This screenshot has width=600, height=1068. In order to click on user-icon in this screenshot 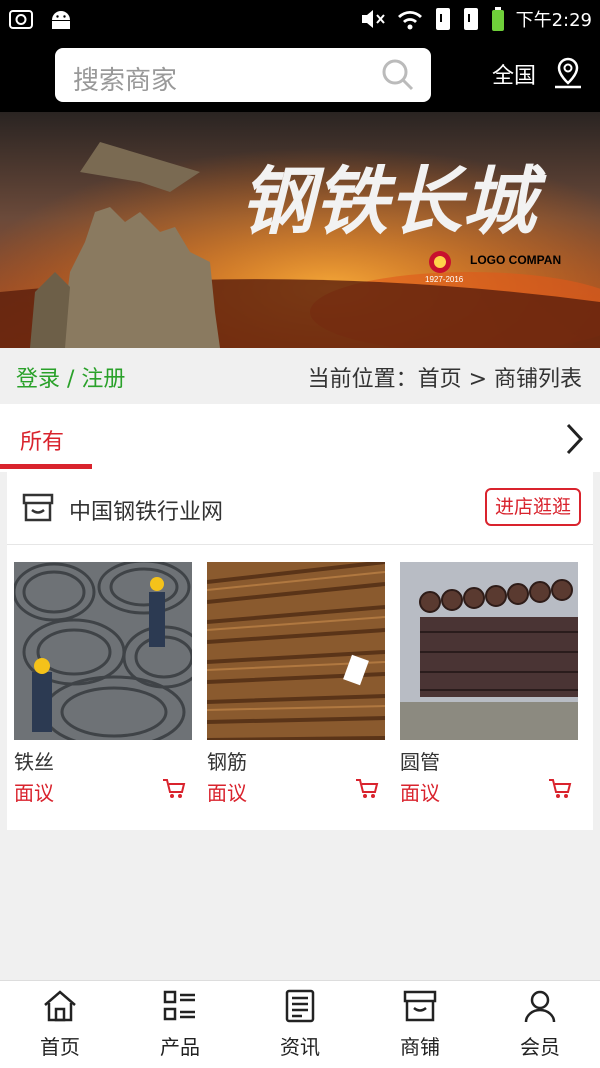, I will do `click(540, 1006)`.